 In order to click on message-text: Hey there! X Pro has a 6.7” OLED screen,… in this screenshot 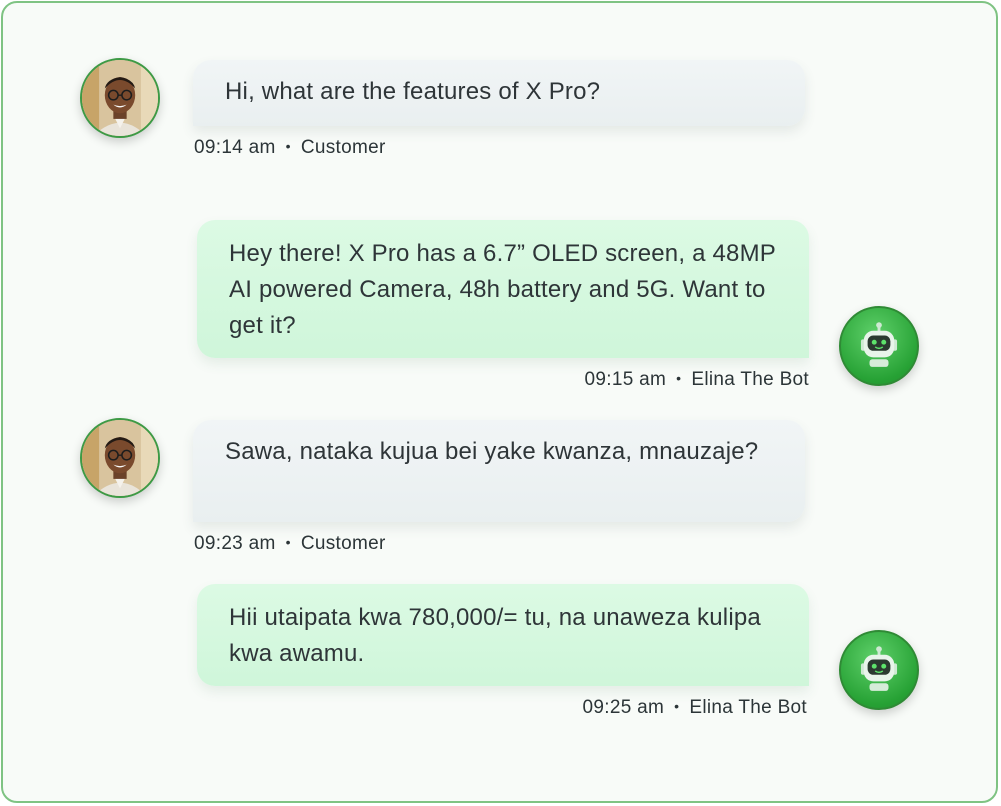, I will do `click(502, 289)`.